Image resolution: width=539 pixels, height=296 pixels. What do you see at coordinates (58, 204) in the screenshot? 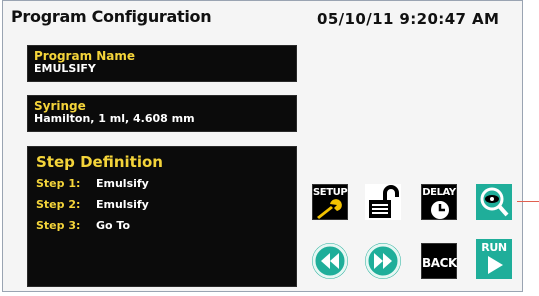
I see `step-number: Step 2:` at bounding box center [58, 204].